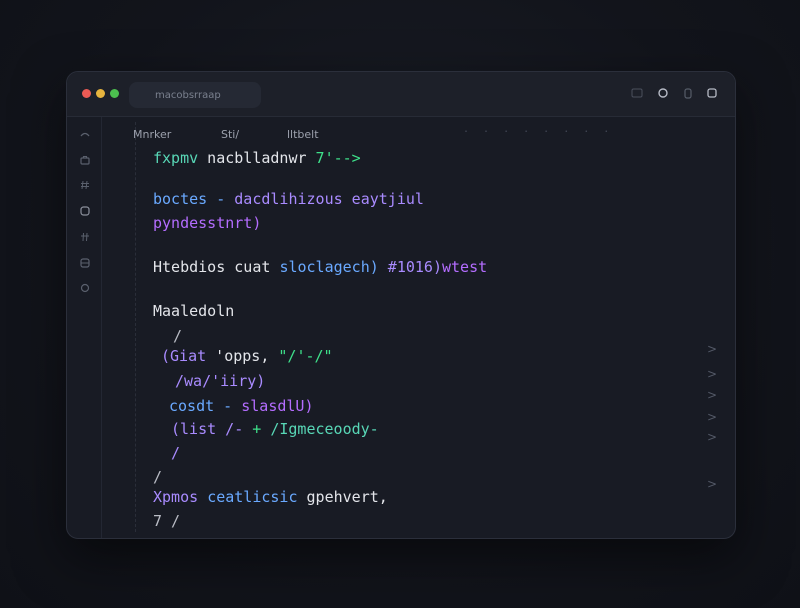 Image resolution: width=800 pixels, height=608 pixels. I want to click on close-window-button, so click(86, 93).